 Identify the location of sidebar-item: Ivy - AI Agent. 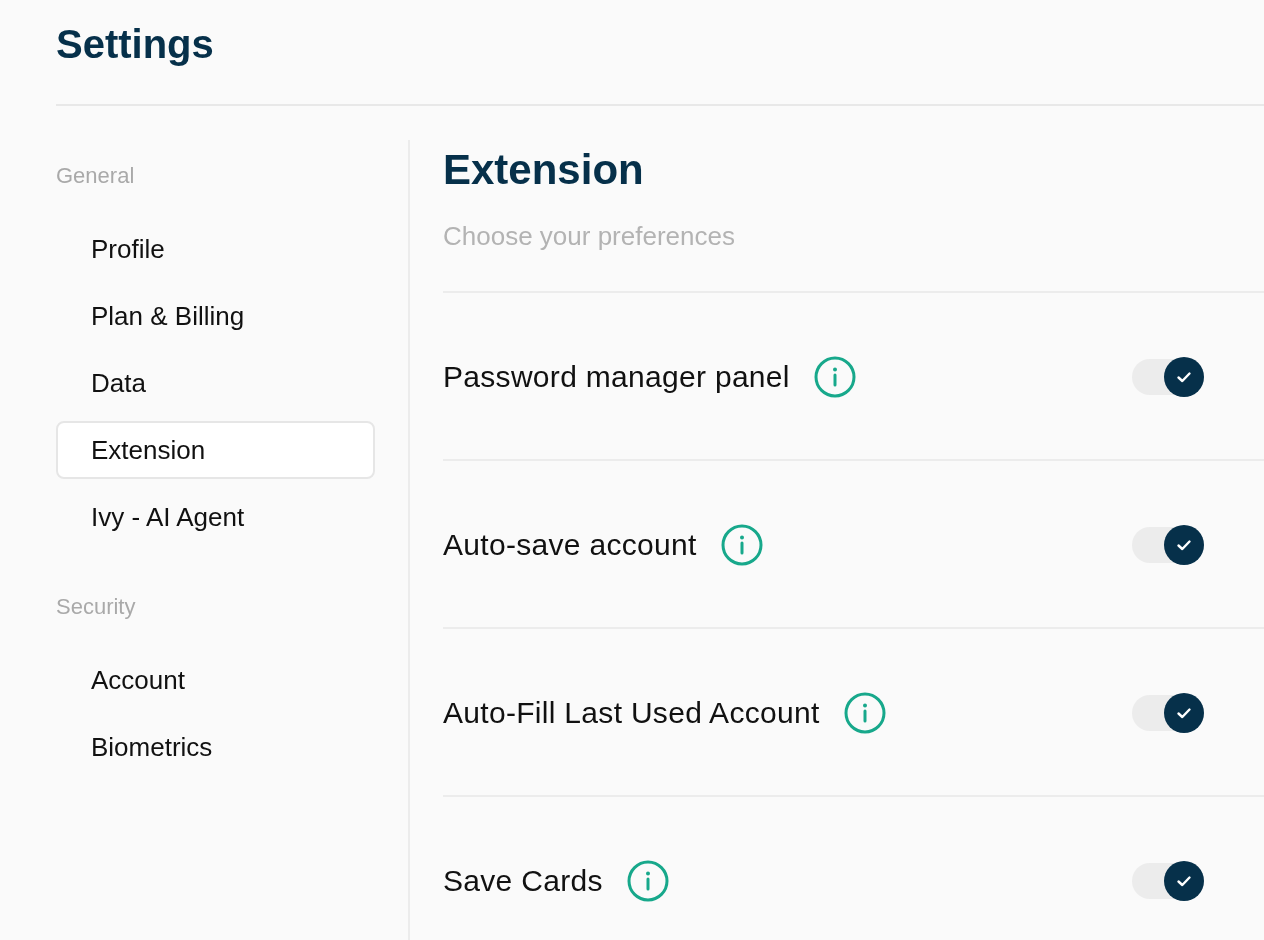
(215, 517).